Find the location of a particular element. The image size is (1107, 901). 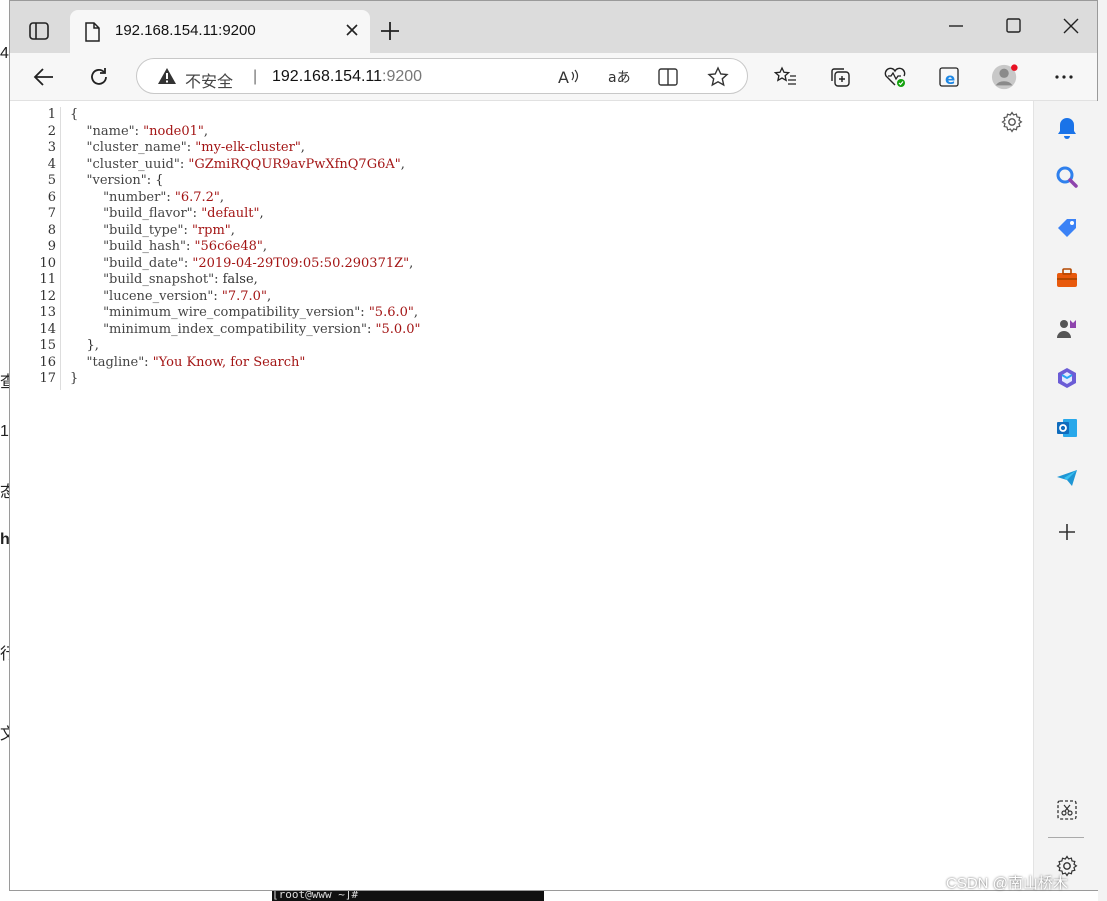

json-key: "build_hash" is located at coordinates (145, 246).